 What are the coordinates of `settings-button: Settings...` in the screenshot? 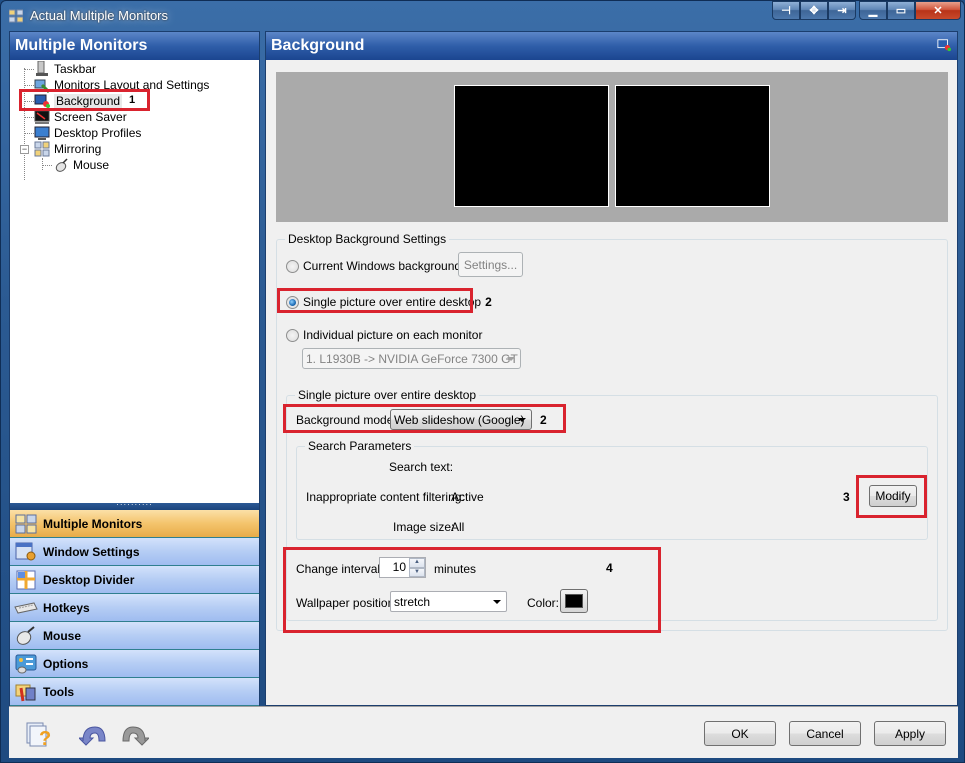 It's located at (490, 264).